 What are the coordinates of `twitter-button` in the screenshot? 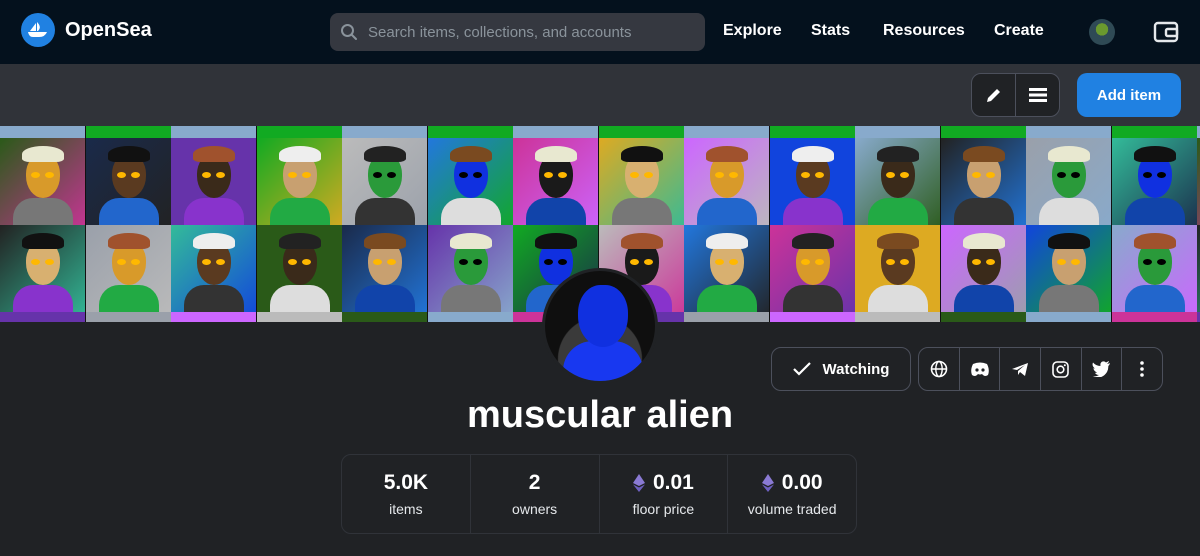 It's located at (1101, 369).